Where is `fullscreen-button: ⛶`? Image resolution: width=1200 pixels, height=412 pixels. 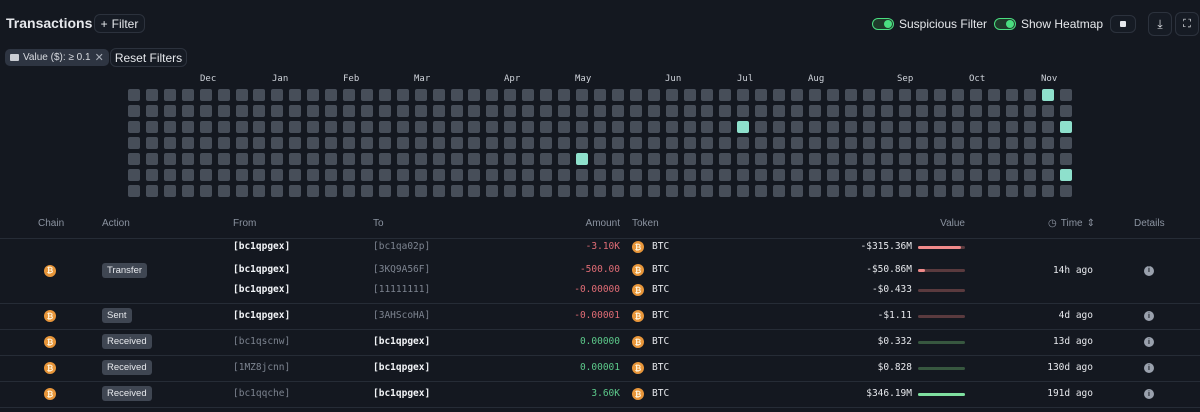 fullscreen-button: ⛶ is located at coordinates (1187, 24).